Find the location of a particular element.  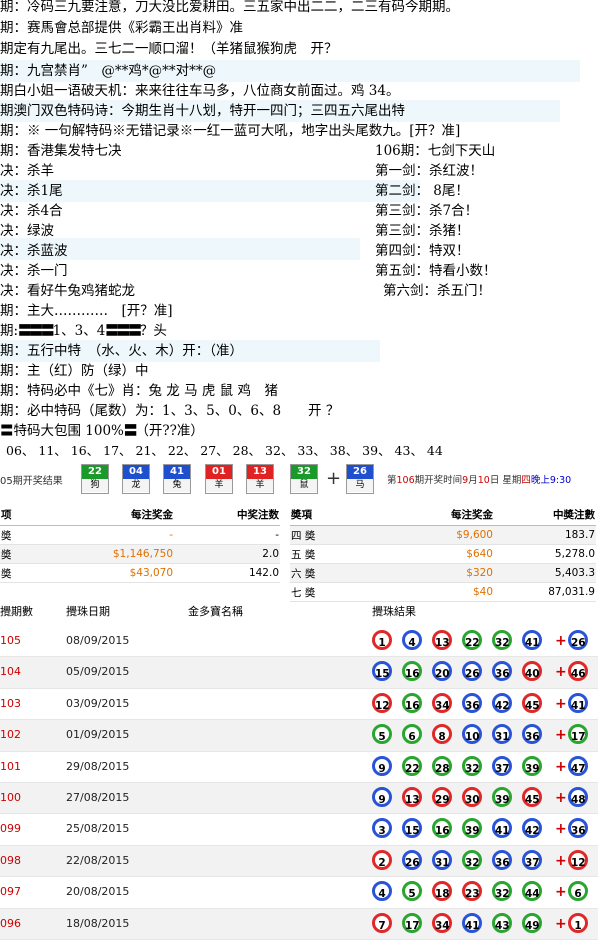

history-row: 096 18/08/2015 7 17 34 41 43 49 +1 is located at coordinates (299, 924).